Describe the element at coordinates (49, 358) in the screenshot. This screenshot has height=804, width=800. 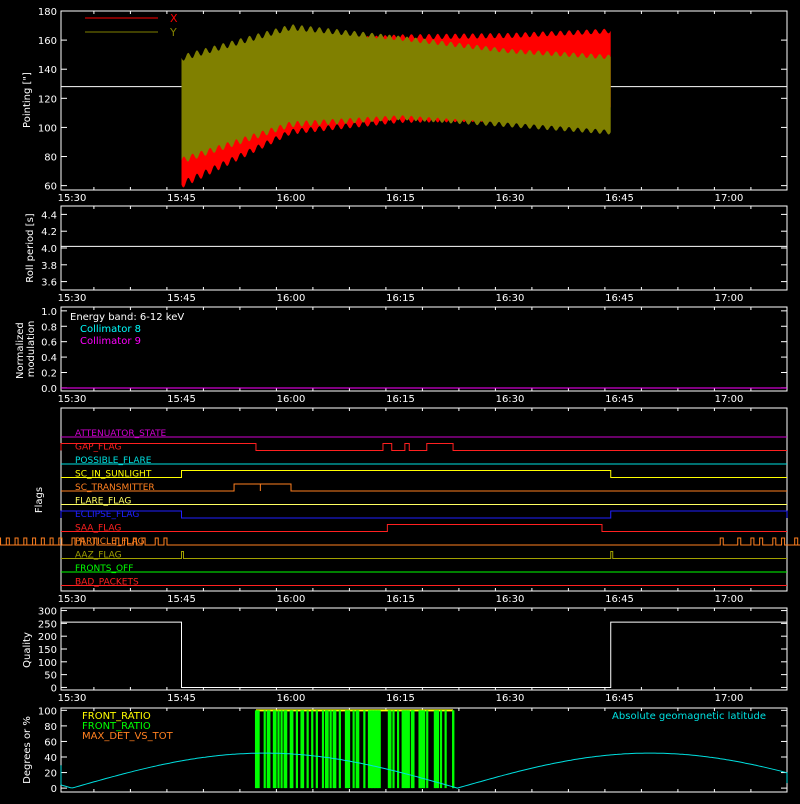
I see `y-tick-label: 0.4` at that location.